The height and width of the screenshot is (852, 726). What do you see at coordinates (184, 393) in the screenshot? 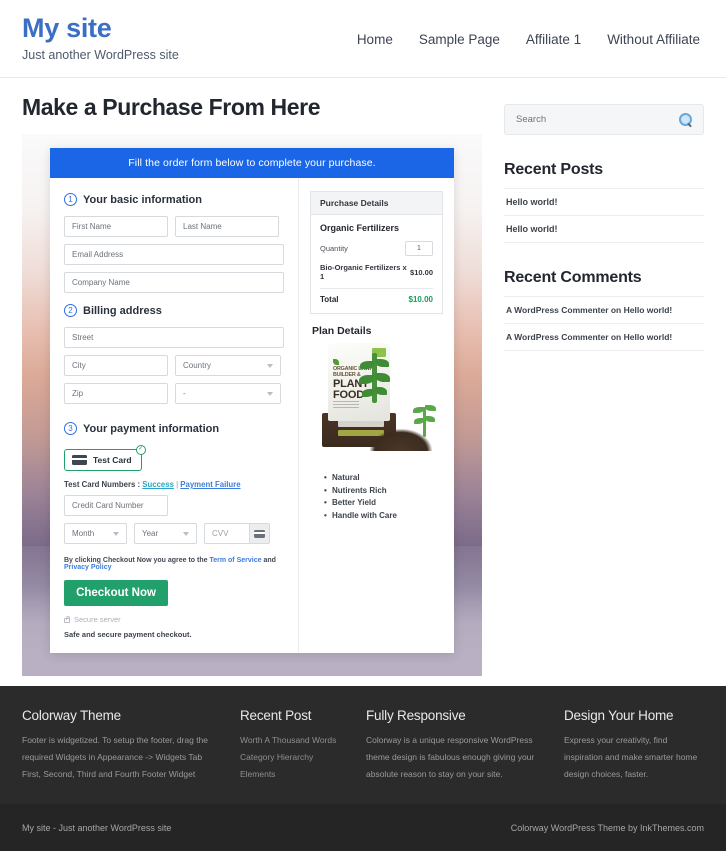
I see `state-select-value: -` at bounding box center [184, 393].